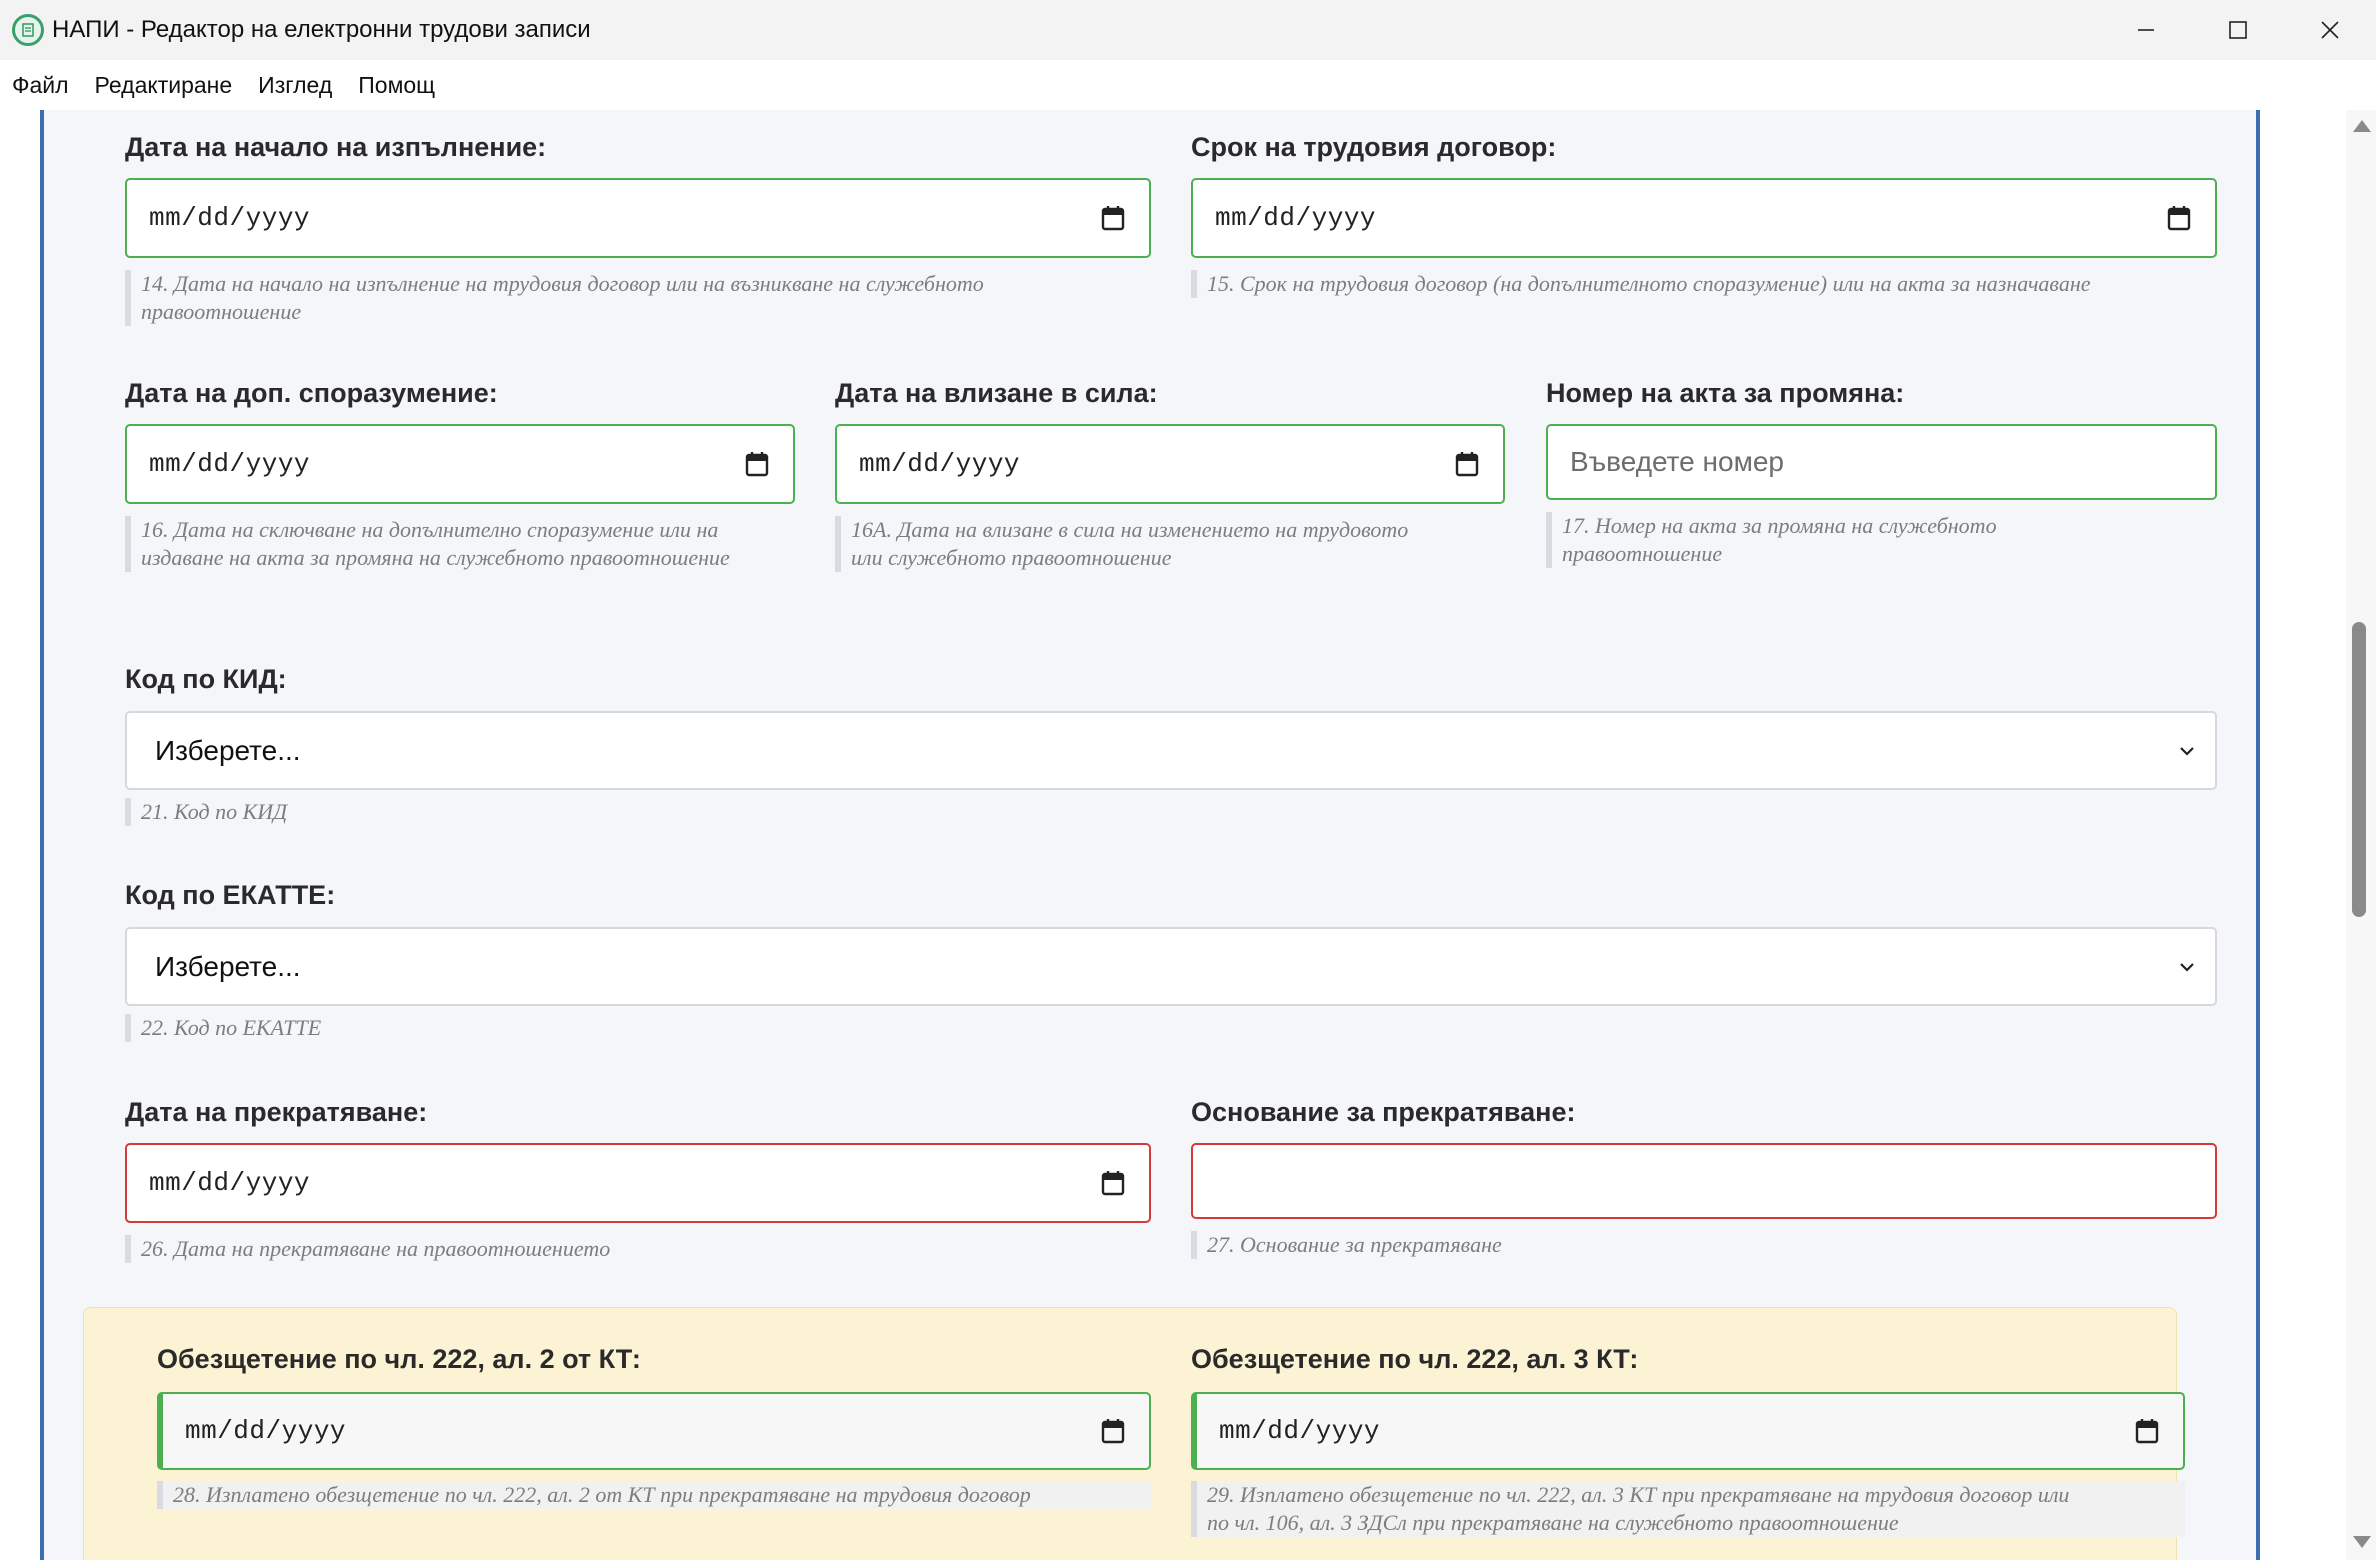 This screenshot has height=1560, width=2376. I want to click on vertical-scrollbar, so click(2361, 835).